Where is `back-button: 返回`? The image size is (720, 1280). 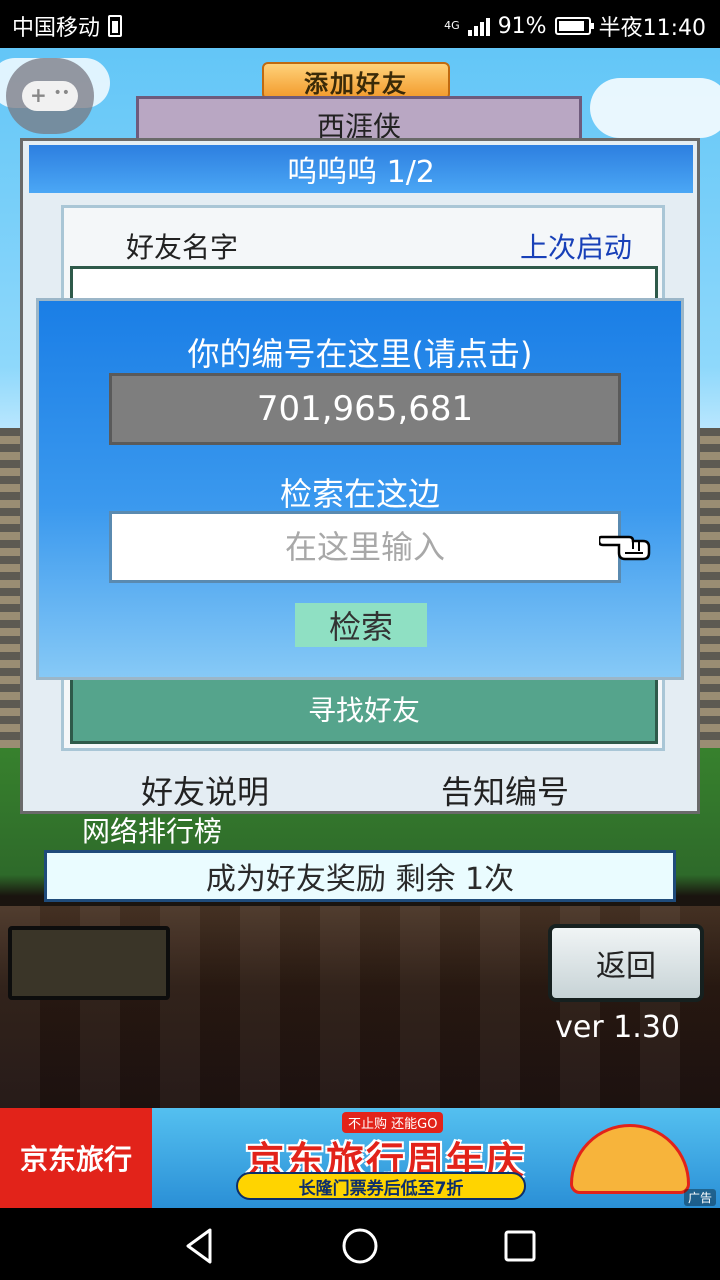
back-button: 返回 is located at coordinates (626, 963).